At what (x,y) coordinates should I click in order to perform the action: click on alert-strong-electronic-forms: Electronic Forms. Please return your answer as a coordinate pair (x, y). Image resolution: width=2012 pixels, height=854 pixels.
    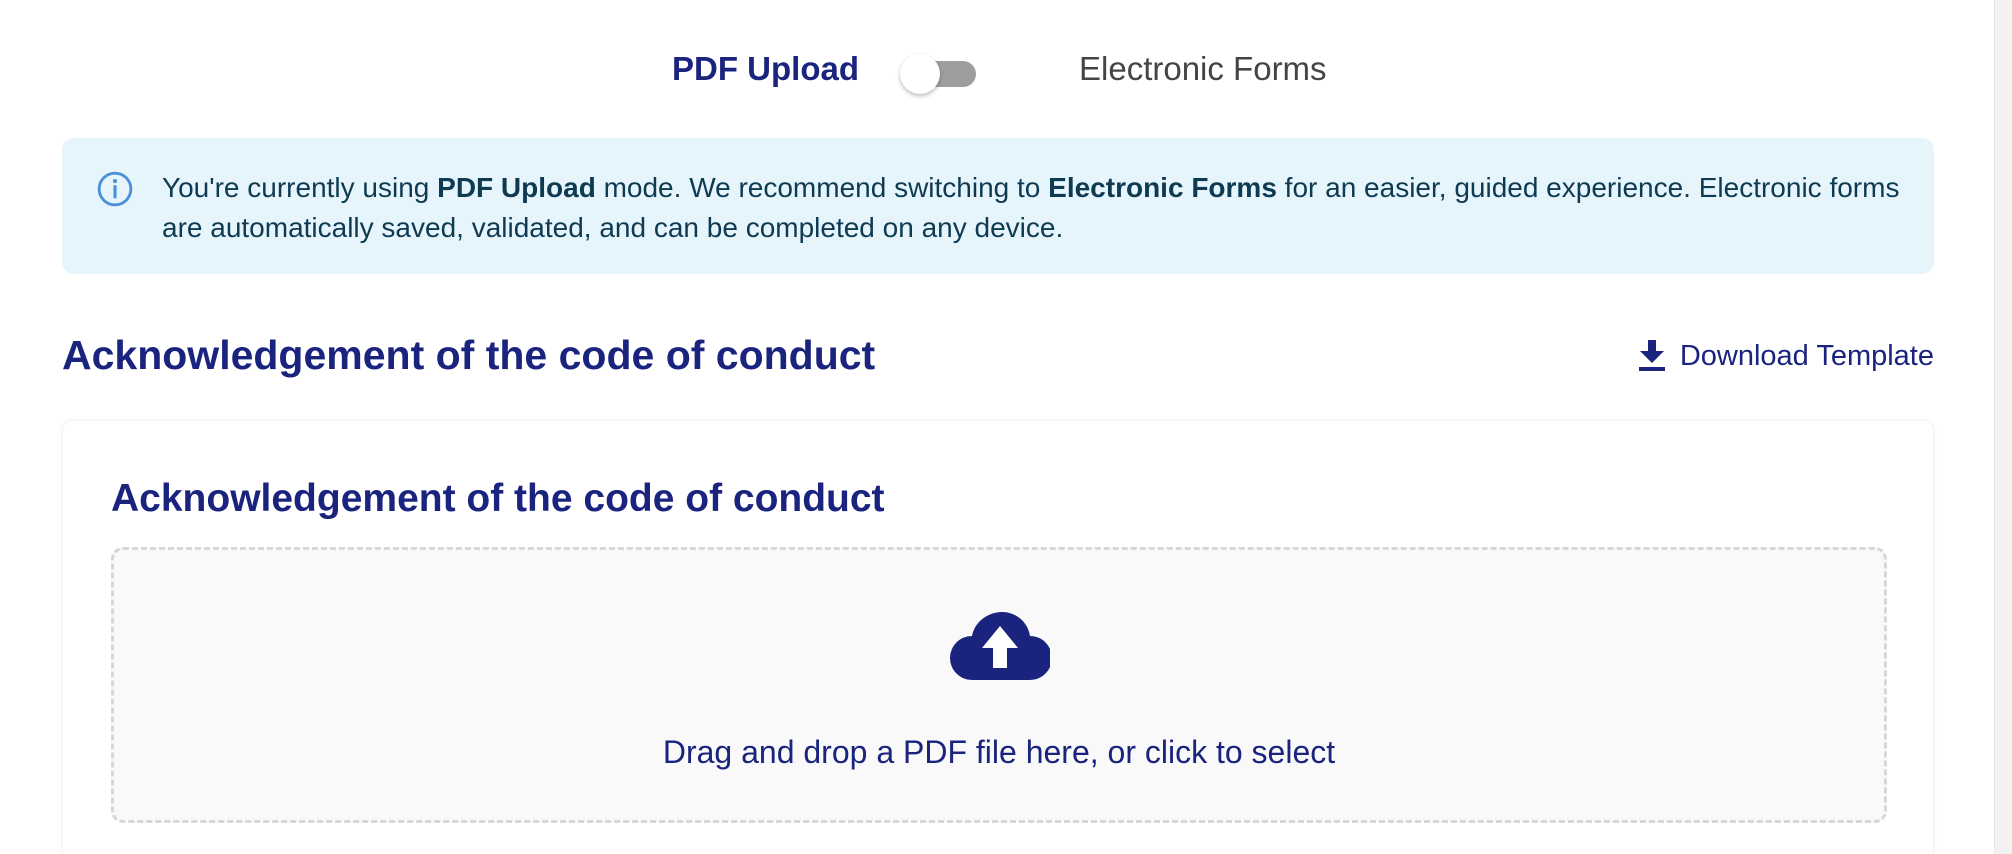
    Looking at the image, I should click on (1162, 187).